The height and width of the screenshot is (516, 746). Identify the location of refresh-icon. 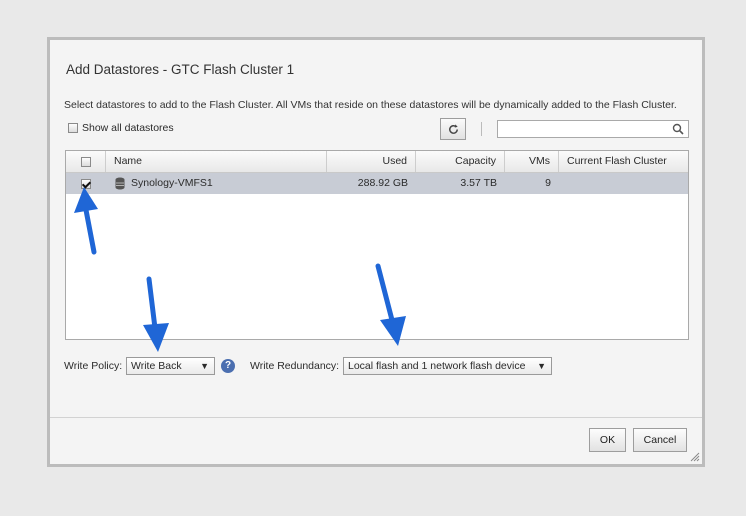
(453, 128).